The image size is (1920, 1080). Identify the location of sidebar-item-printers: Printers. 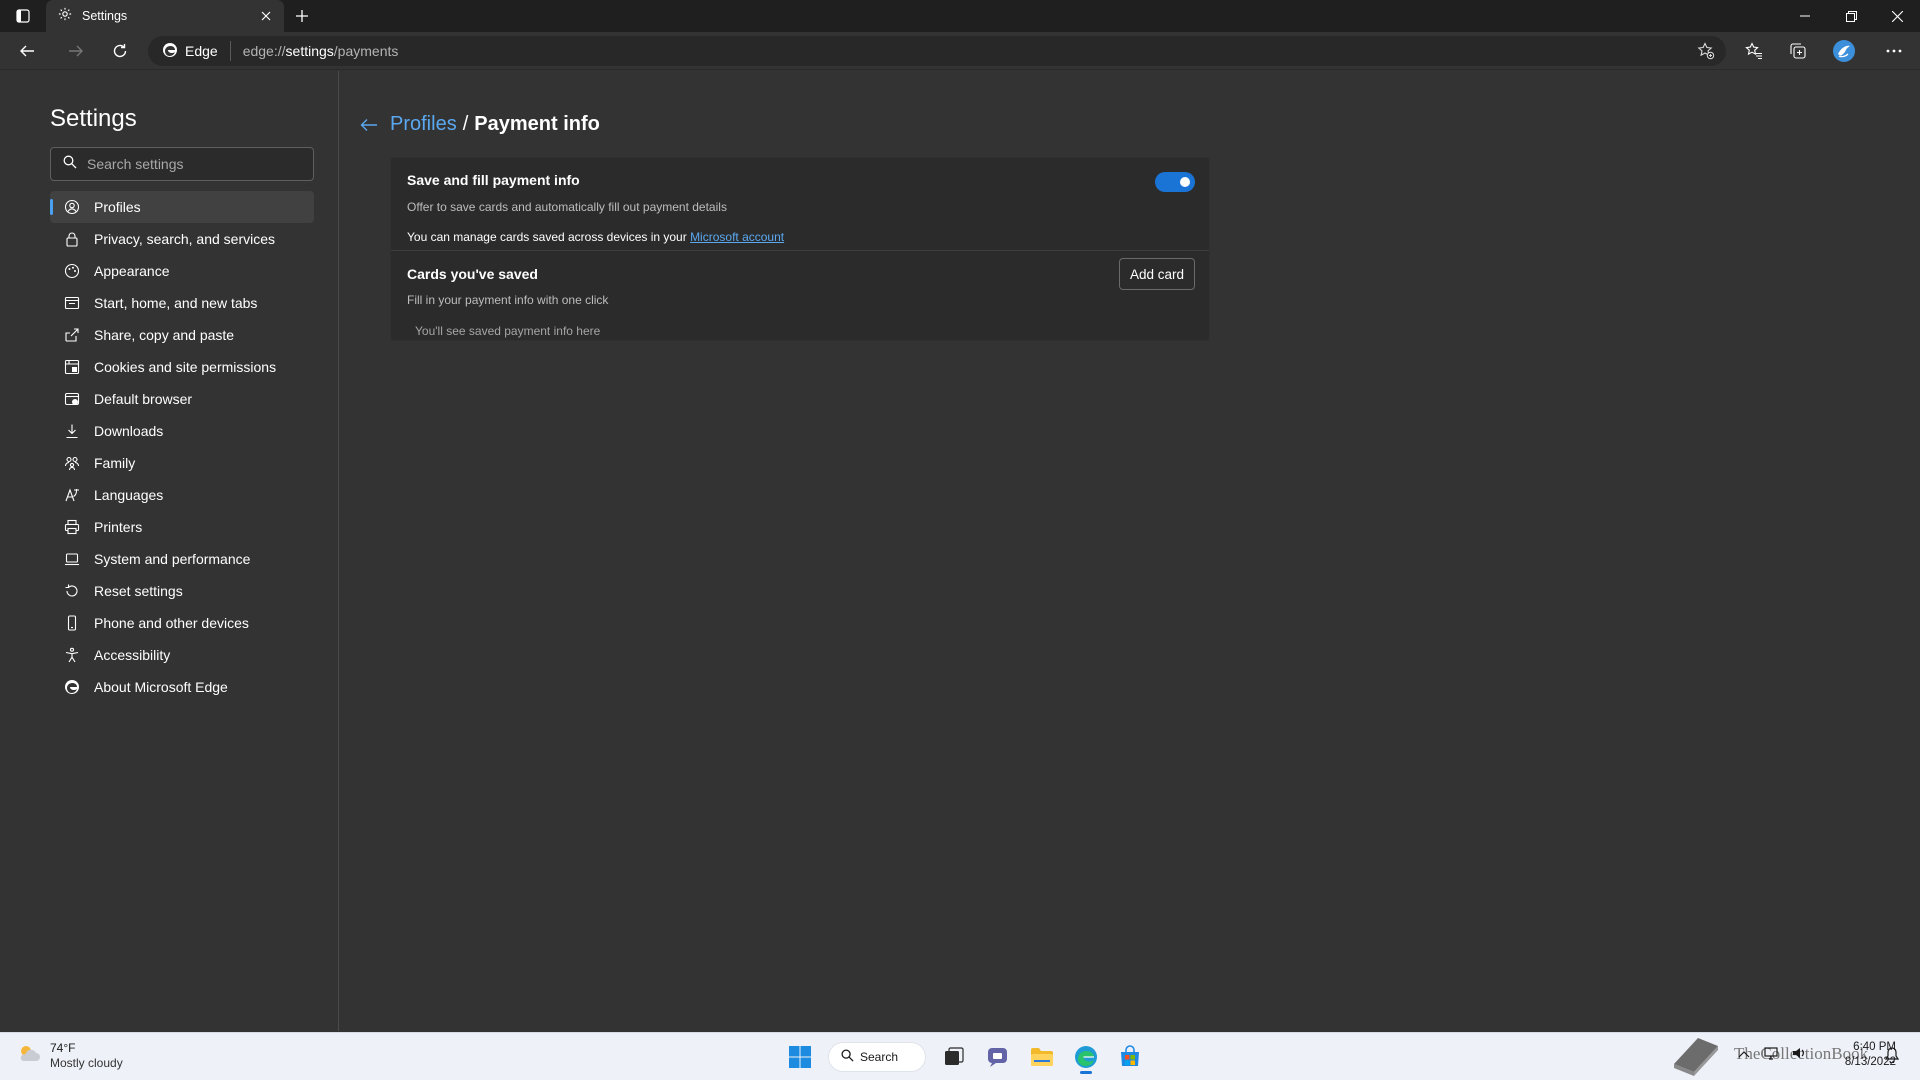
(182, 527).